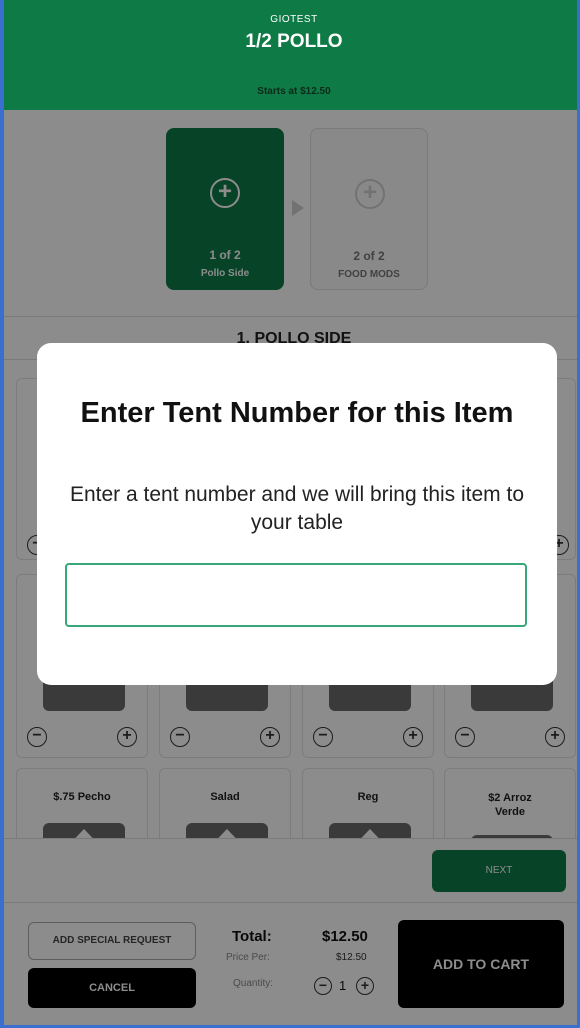  What do you see at coordinates (294, 91) in the screenshot?
I see `starting-price: Starts at $12.50` at bounding box center [294, 91].